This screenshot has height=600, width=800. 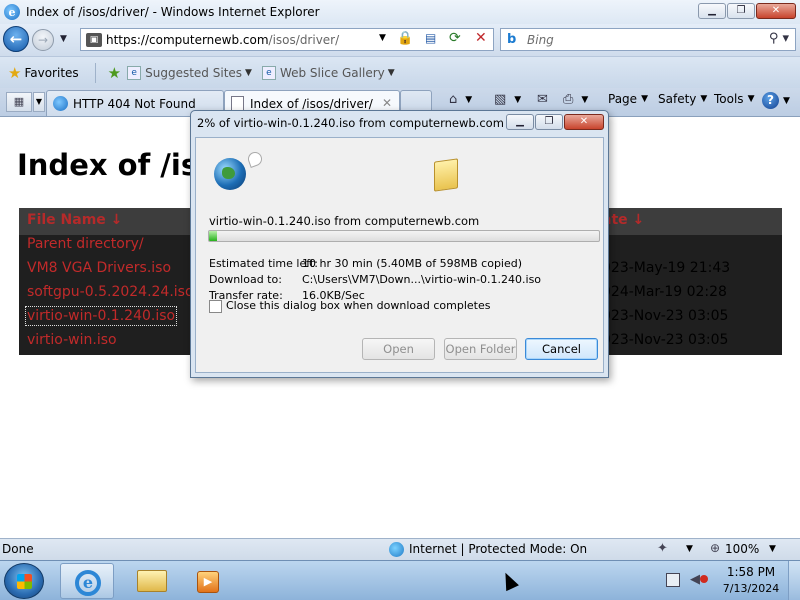 I want to click on taskbar-internet-explorer: e, so click(x=87, y=581).